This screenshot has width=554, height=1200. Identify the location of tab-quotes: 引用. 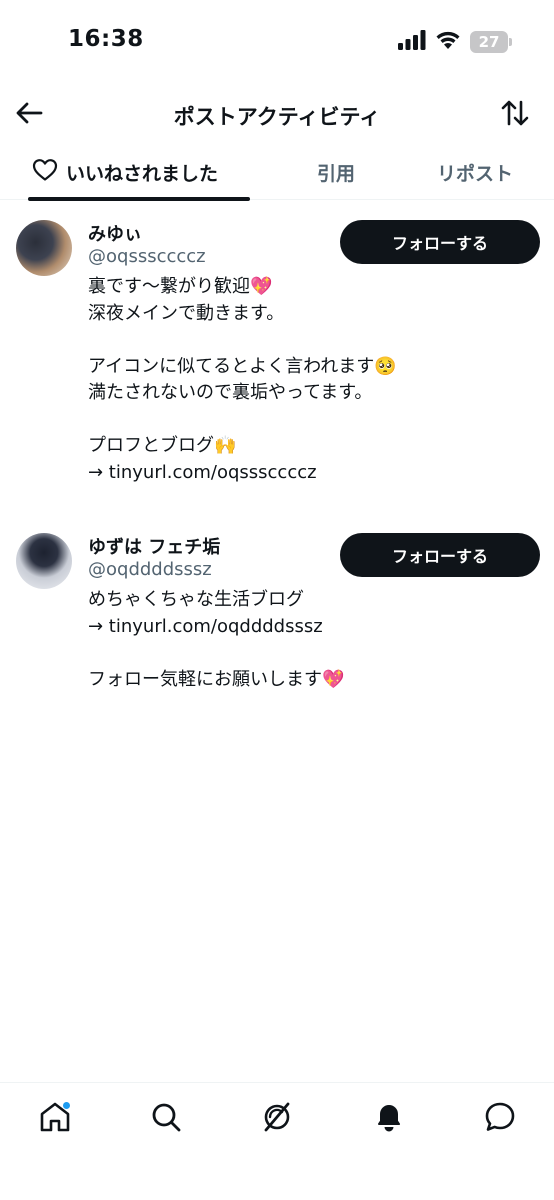
(336, 172).